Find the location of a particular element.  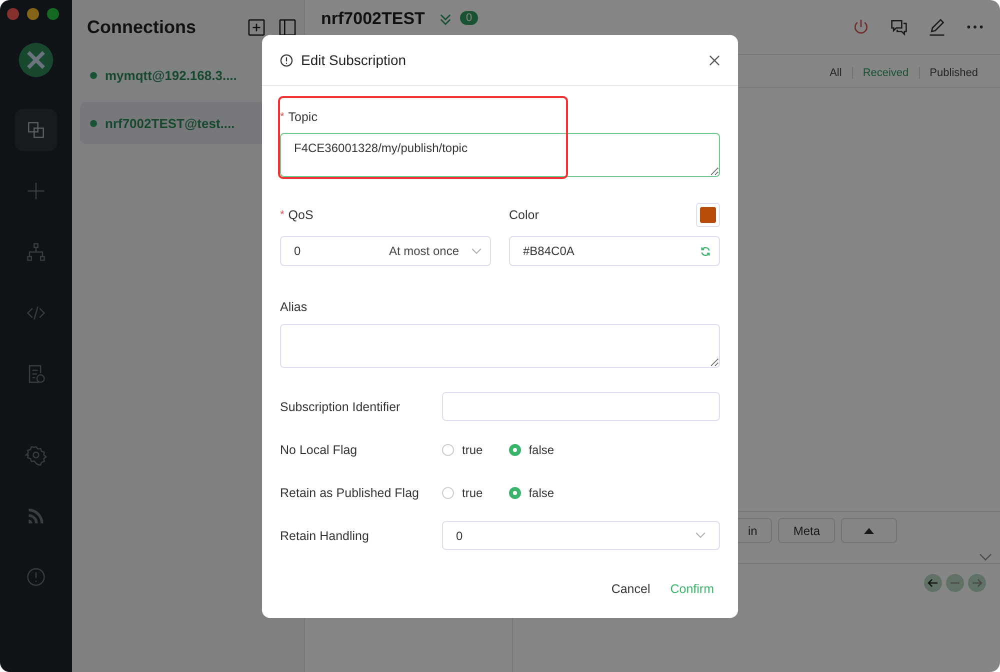

plus-icon is located at coordinates (36, 191).